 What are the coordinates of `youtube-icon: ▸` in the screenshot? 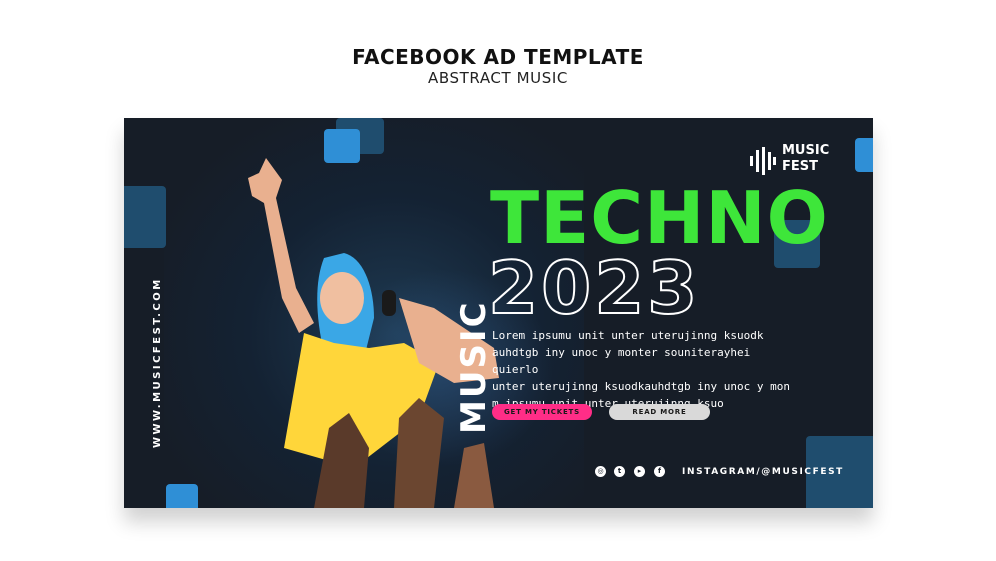 It's located at (639, 471).